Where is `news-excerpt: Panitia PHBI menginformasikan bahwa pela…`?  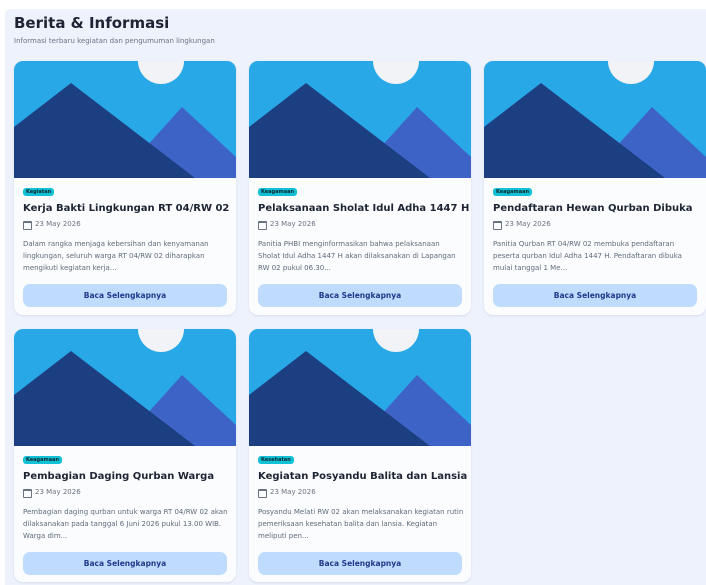 news-excerpt: Panitia PHBI menginformasikan bahwa pela… is located at coordinates (357, 256).